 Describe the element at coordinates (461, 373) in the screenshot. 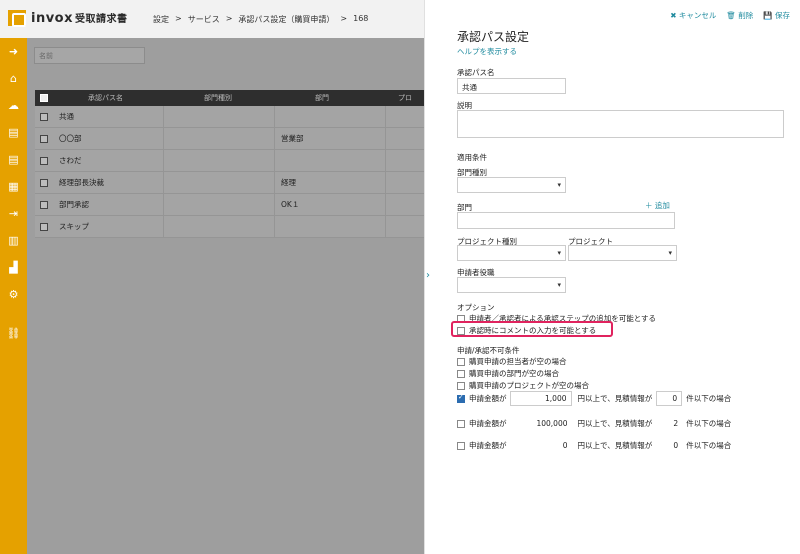

I see `deny-no-dept-checkbox` at that location.